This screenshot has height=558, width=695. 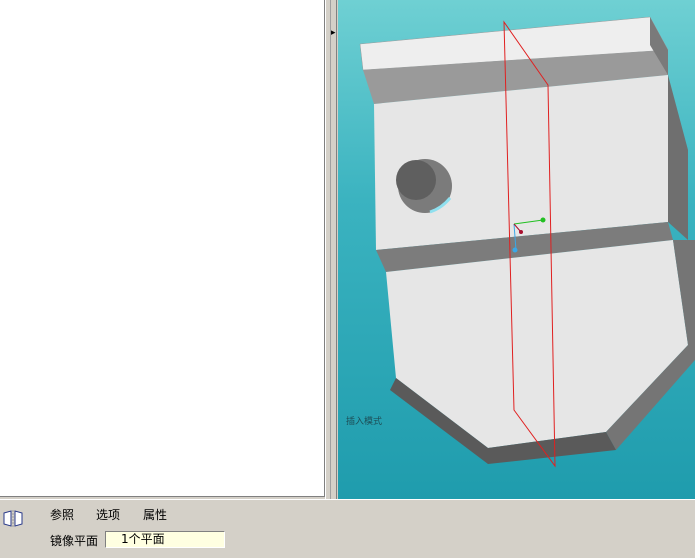 I want to click on panel-splitter: ▸, so click(x=331, y=249).